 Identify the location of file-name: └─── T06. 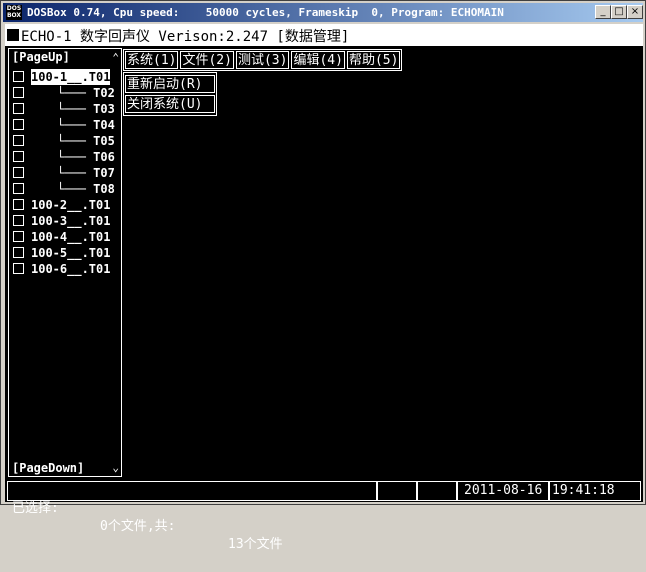
(86, 157).